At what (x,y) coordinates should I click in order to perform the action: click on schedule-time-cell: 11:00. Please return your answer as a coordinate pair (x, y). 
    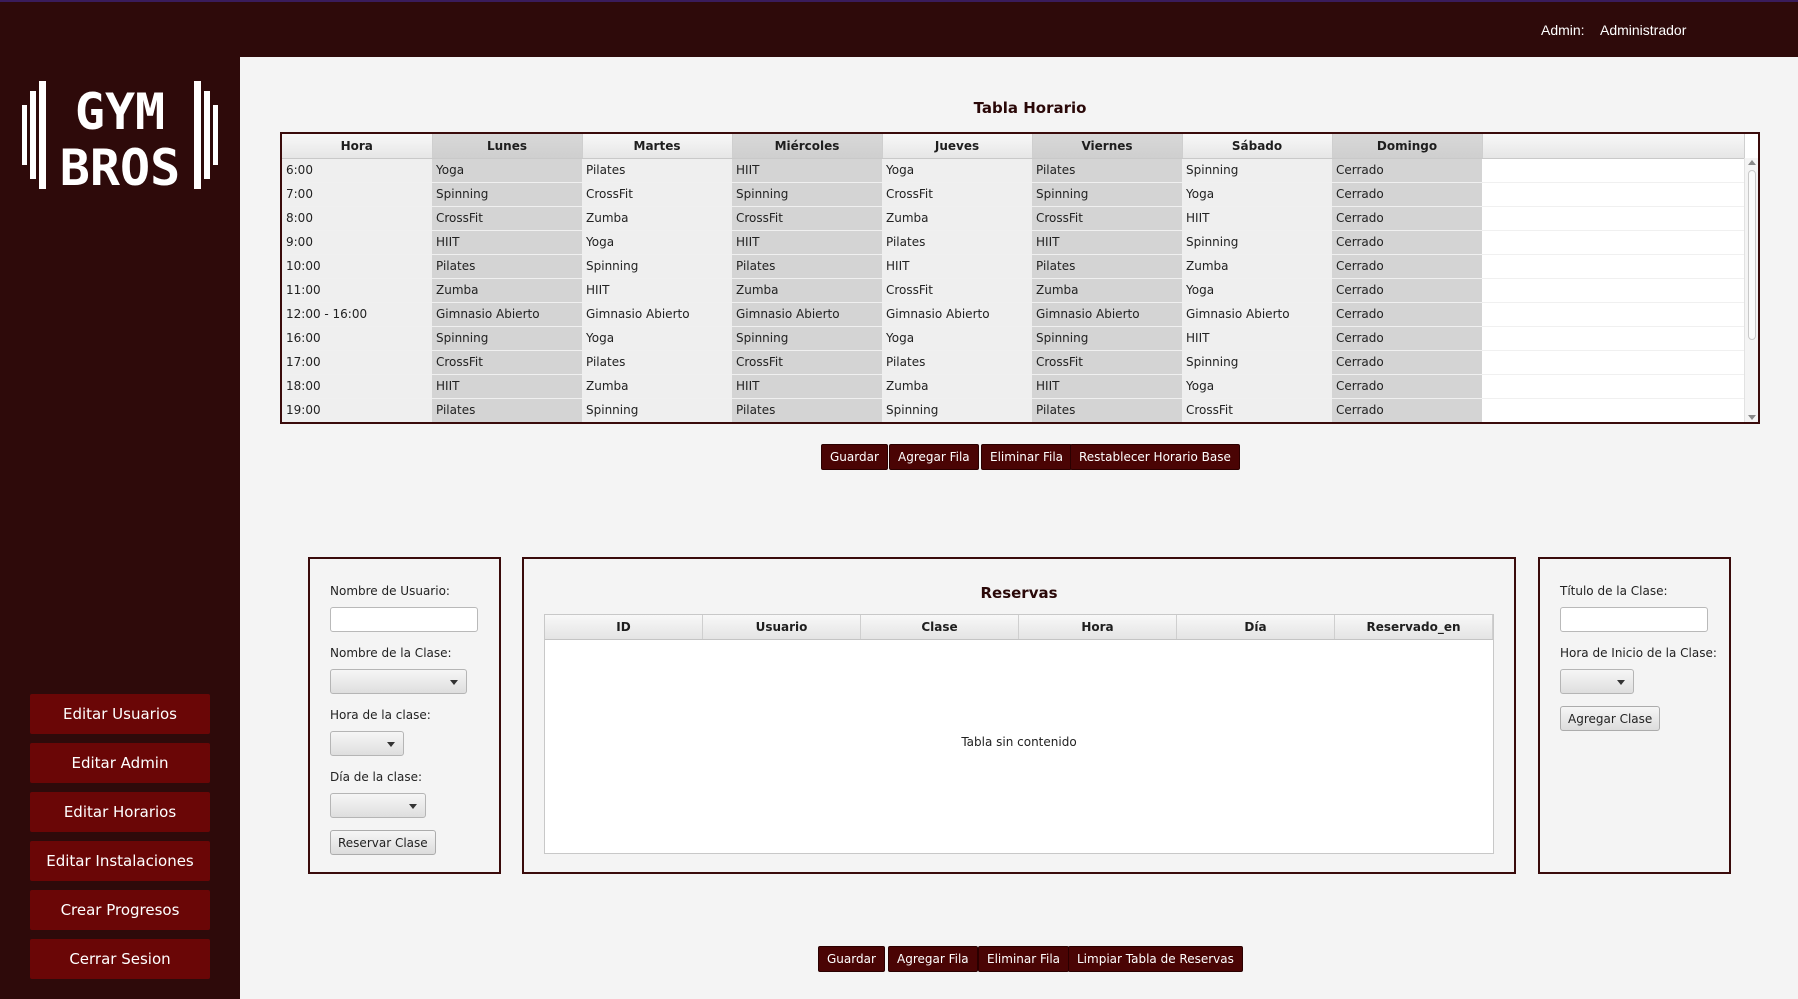
    Looking at the image, I should click on (357, 290).